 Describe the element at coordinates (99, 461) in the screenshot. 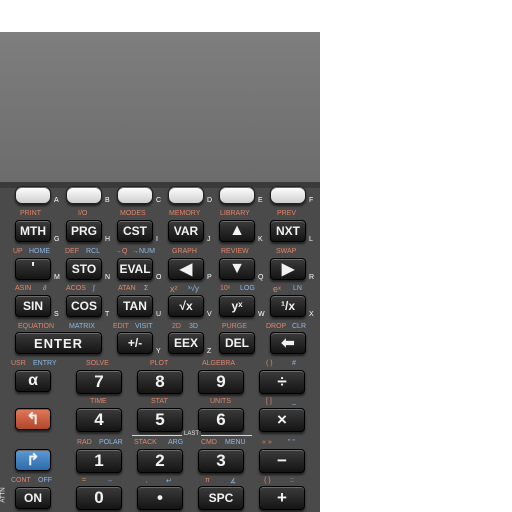

I see `one-key: 1` at that location.